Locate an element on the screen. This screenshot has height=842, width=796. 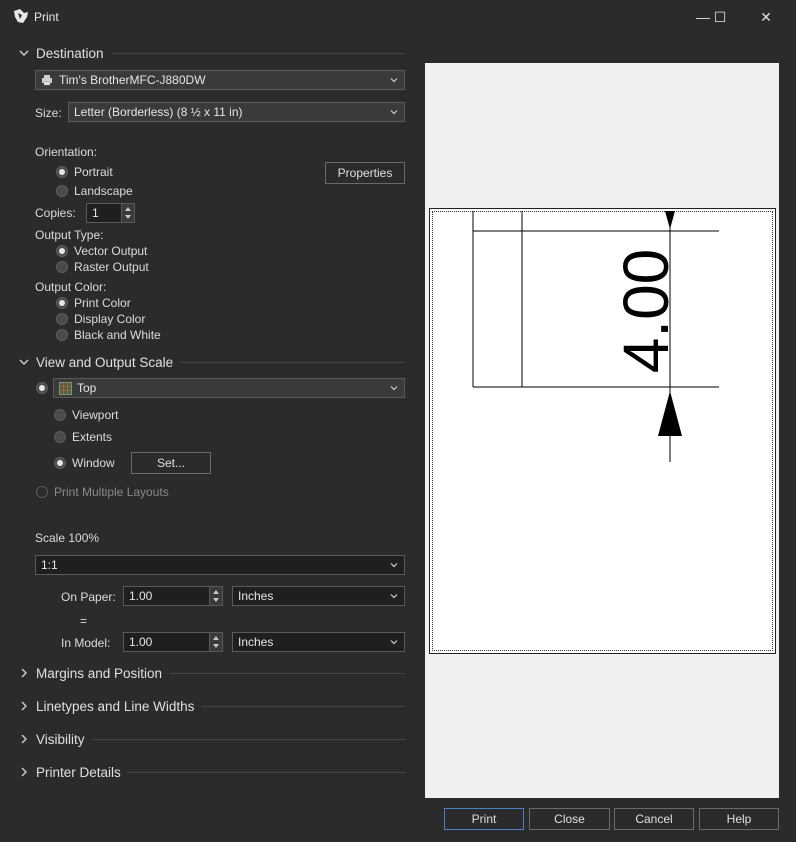
maximize-button: ☐ is located at coordinates (720, 17).